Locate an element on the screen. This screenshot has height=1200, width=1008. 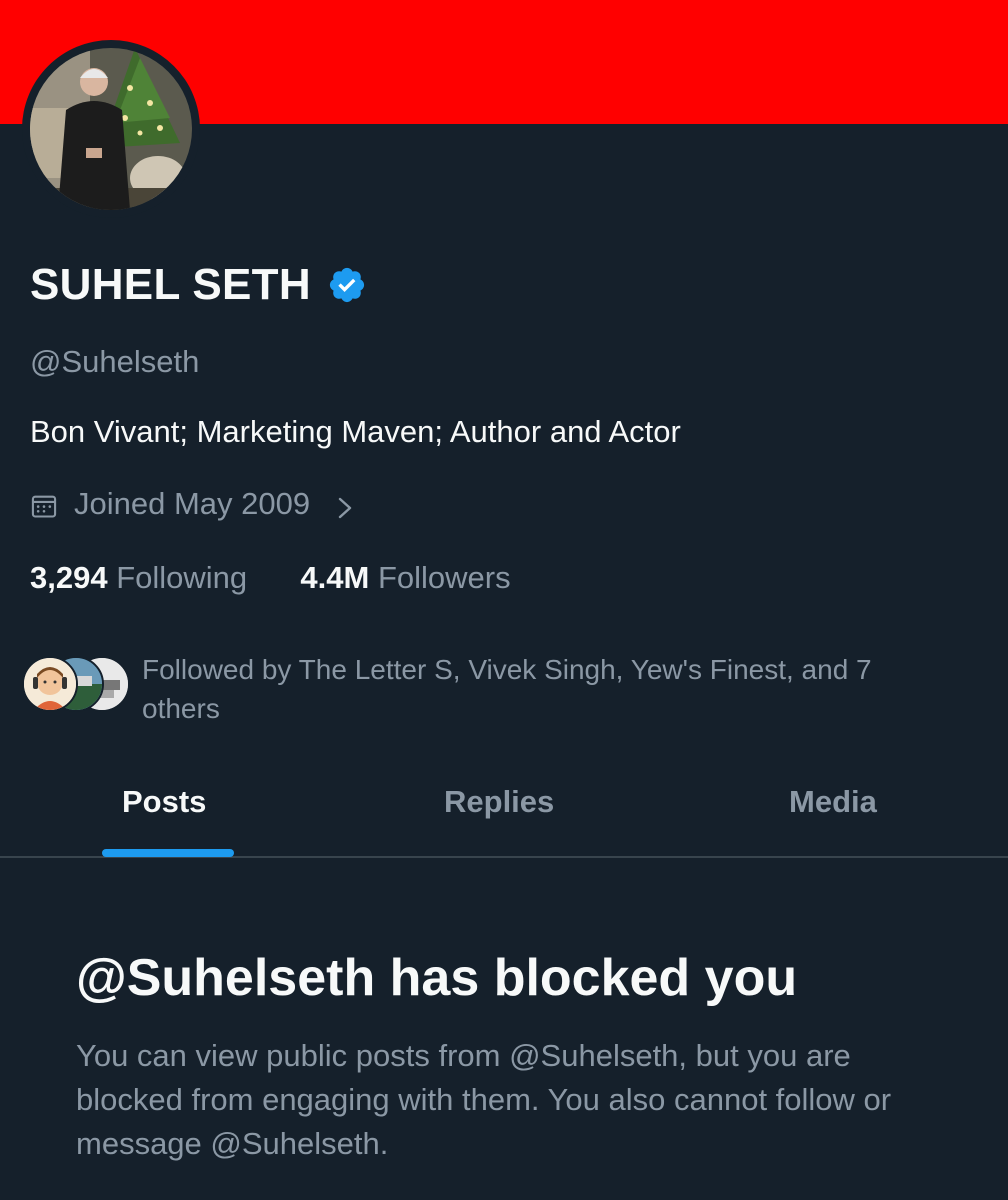
following-count: 3,294 is located at coordinates (69, 577).